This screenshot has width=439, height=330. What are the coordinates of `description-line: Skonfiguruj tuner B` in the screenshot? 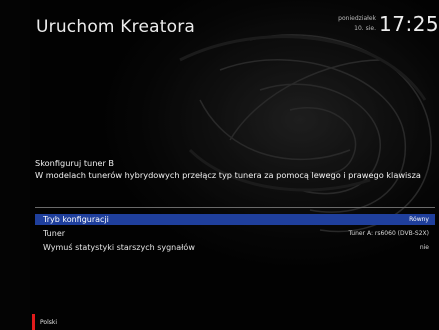 It's located at (75, 163).